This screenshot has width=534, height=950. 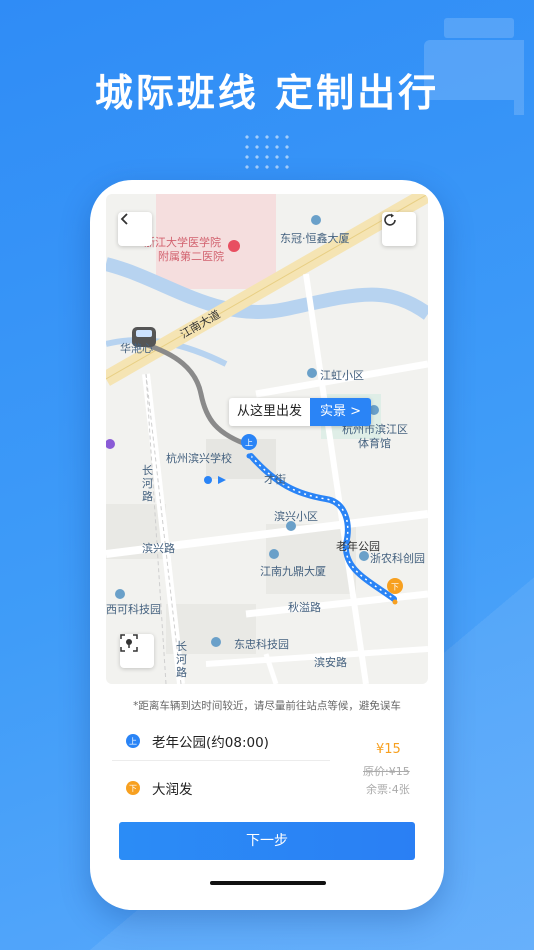 What do you see at coordinates (133, 741) in the screenshot?
I see `board-icon: 上` at bounding box center [133, 741].